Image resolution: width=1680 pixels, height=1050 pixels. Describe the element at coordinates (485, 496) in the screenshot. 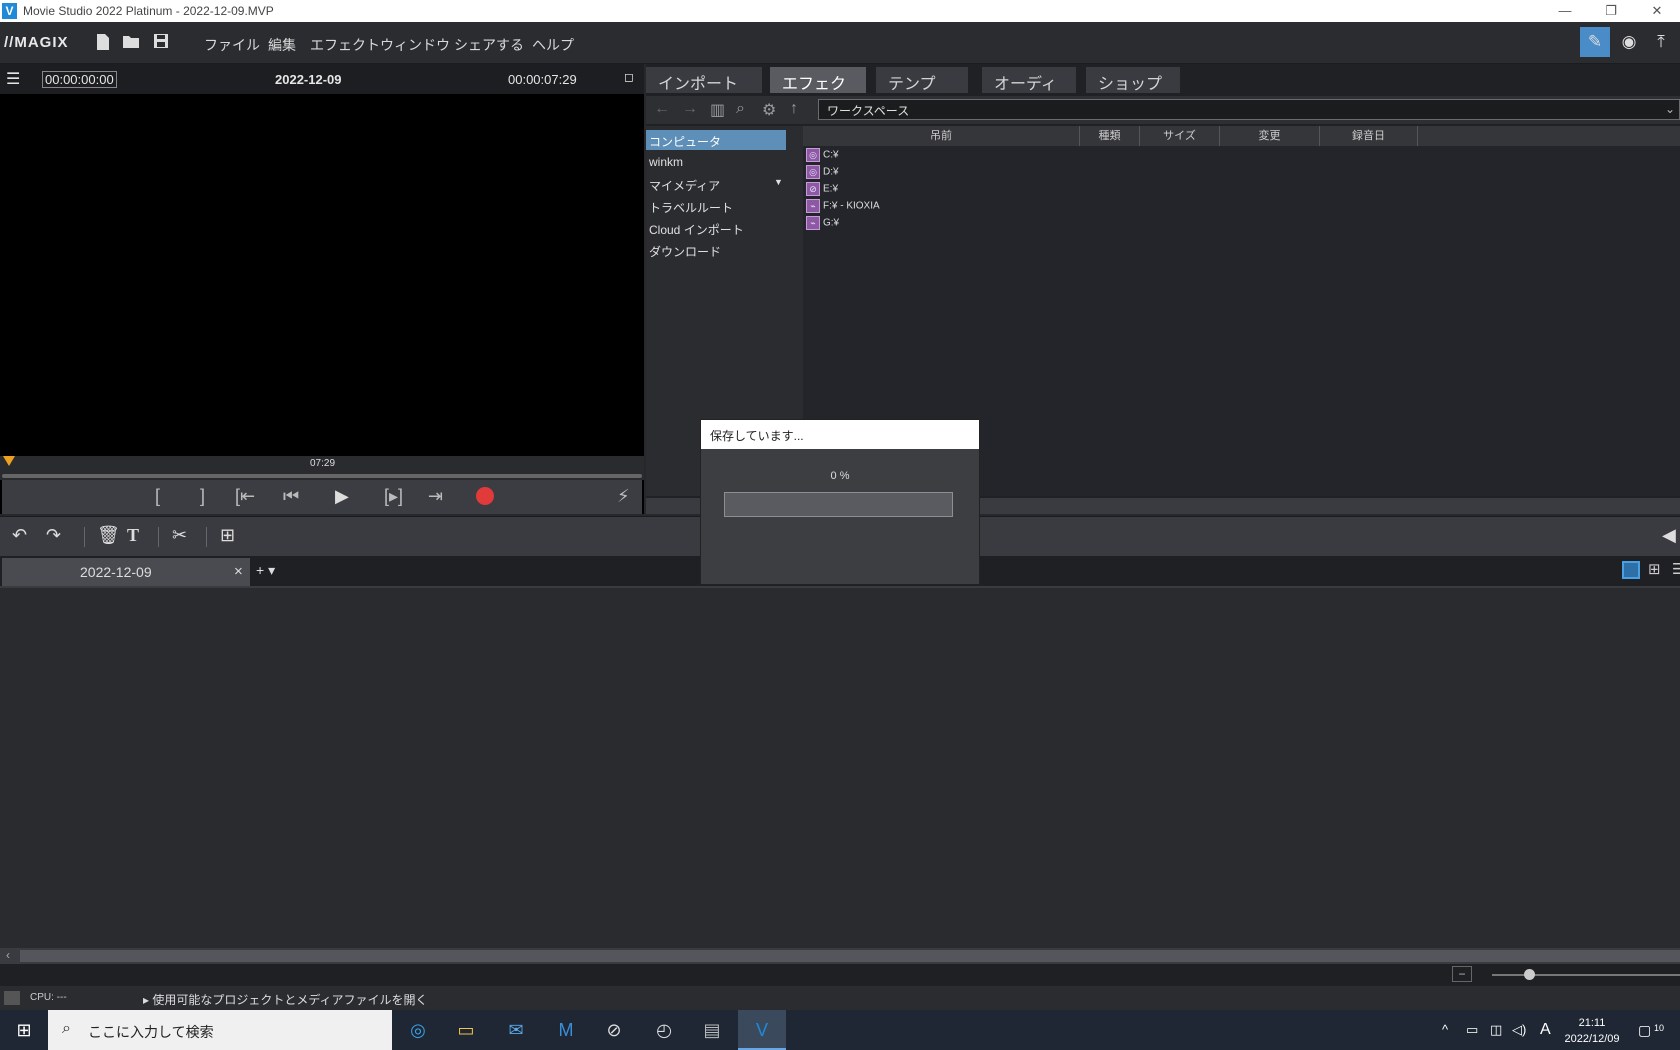

I see `record-button` at that location.